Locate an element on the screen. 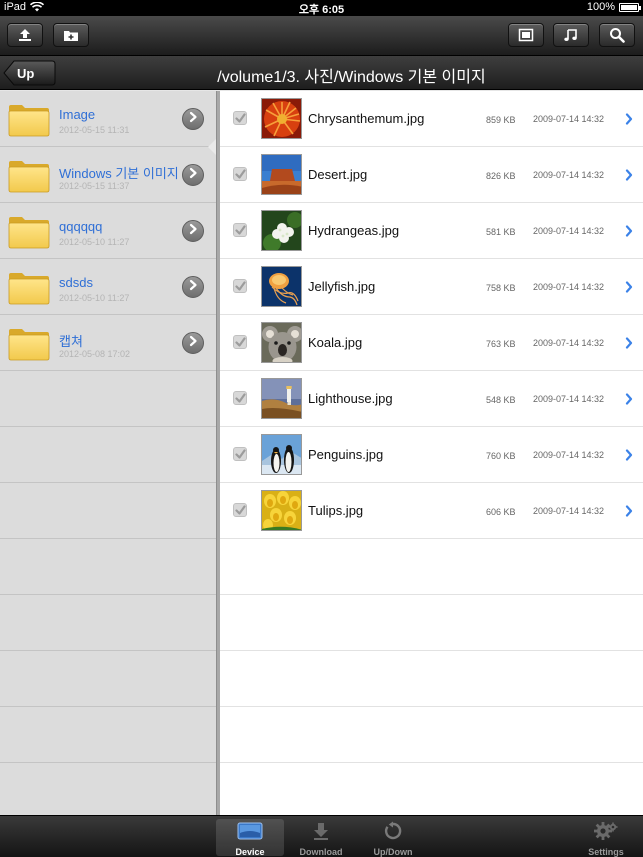 This screenshot has width=643, height=857. window-button is located at coordinates (526, 35).